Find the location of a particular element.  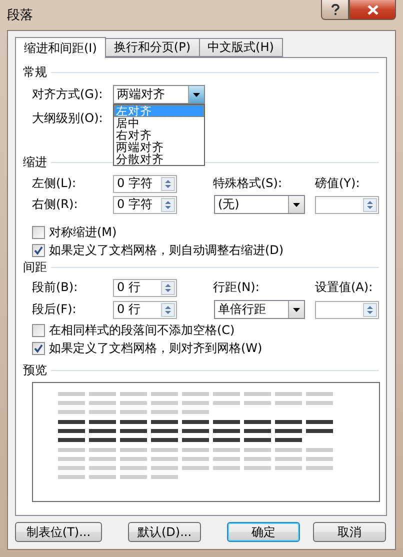

field-label: 磅值(Y): is located at coordinates (338, 183).